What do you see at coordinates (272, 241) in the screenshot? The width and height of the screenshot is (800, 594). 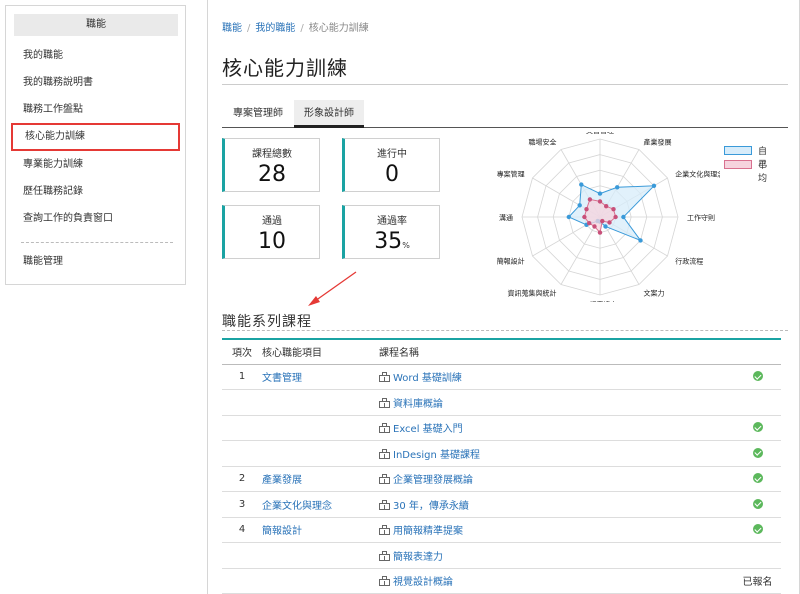 I see `stat-value: 10` at bounding box center [272, 241].